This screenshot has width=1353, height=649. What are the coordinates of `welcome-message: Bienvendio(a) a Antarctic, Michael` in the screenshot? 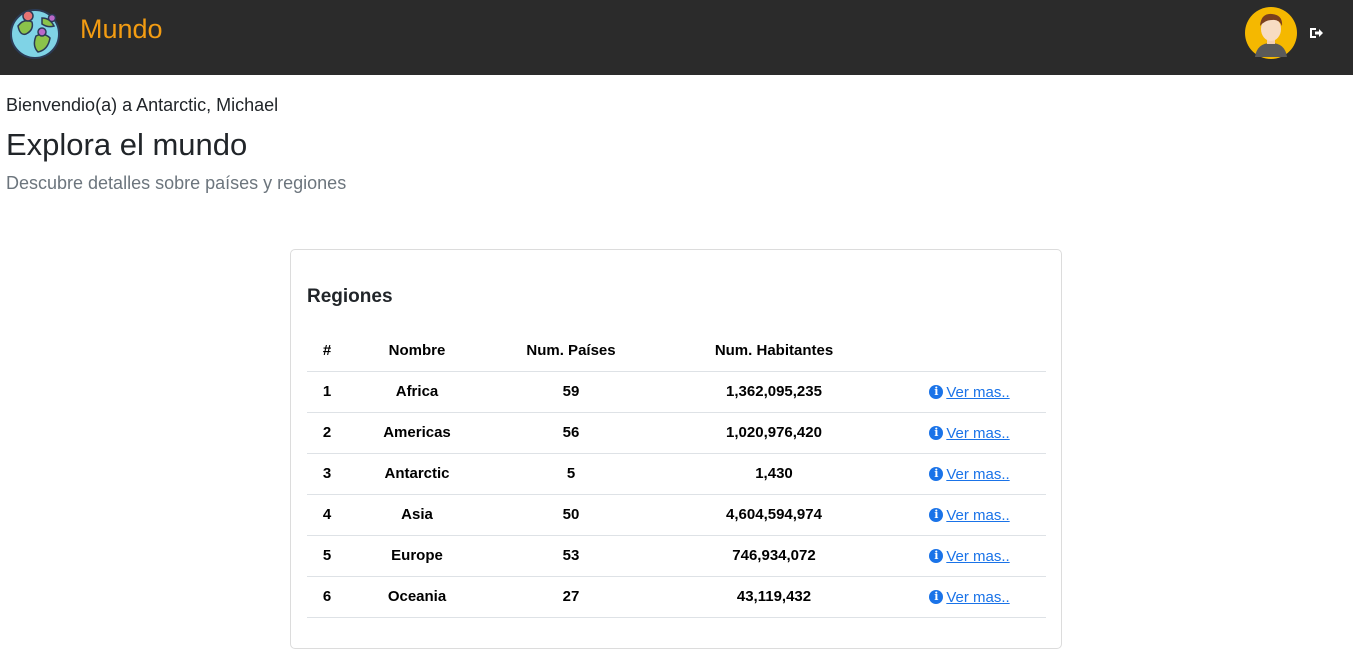 It's located at (142, 105).